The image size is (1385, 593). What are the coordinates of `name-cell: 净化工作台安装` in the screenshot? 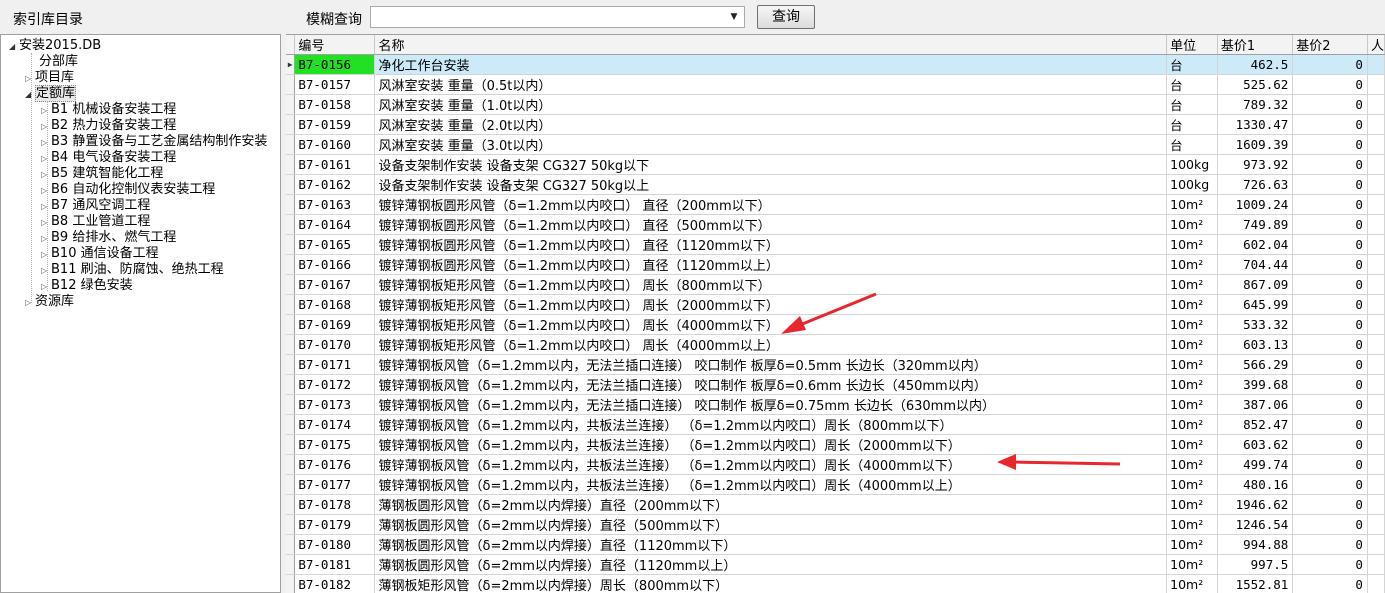 It's located at (771, 64).